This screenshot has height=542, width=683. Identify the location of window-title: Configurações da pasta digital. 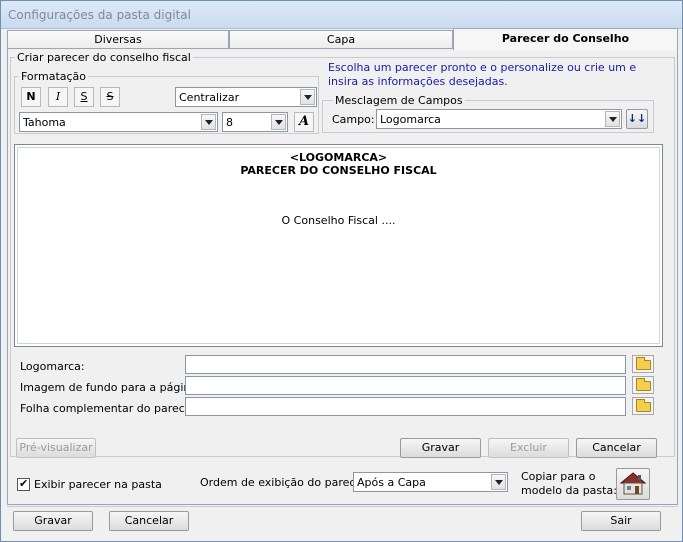
(99, 15).